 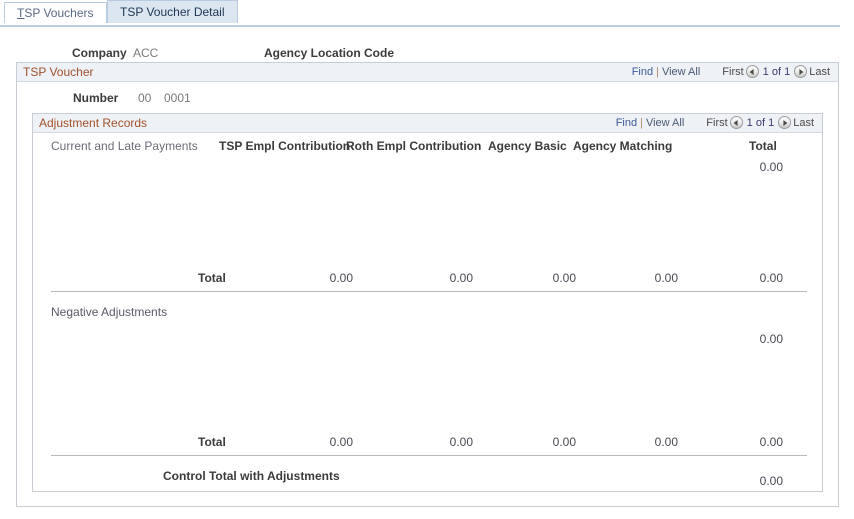 I want to click on negative-adjustments-total-display: 0.00, so click(x=771, y=339).